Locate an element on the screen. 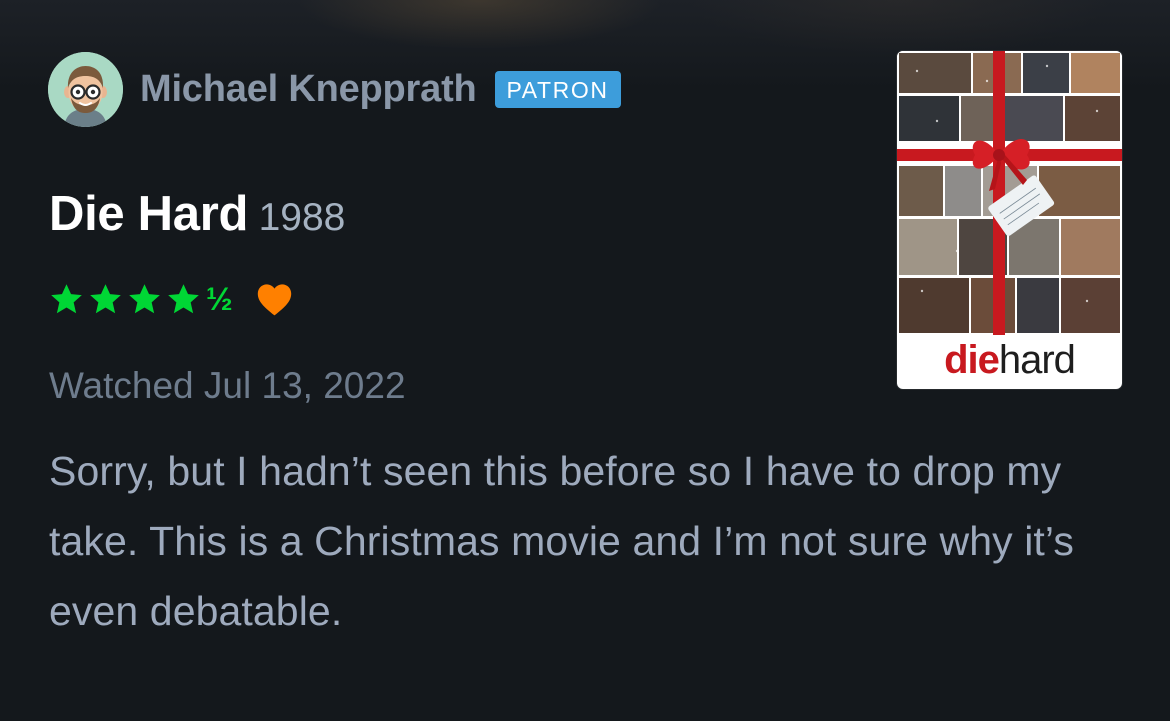 The image size is (1170, 721). film-title-row: Die Hard 1988 is located at coordinates (197, 214).